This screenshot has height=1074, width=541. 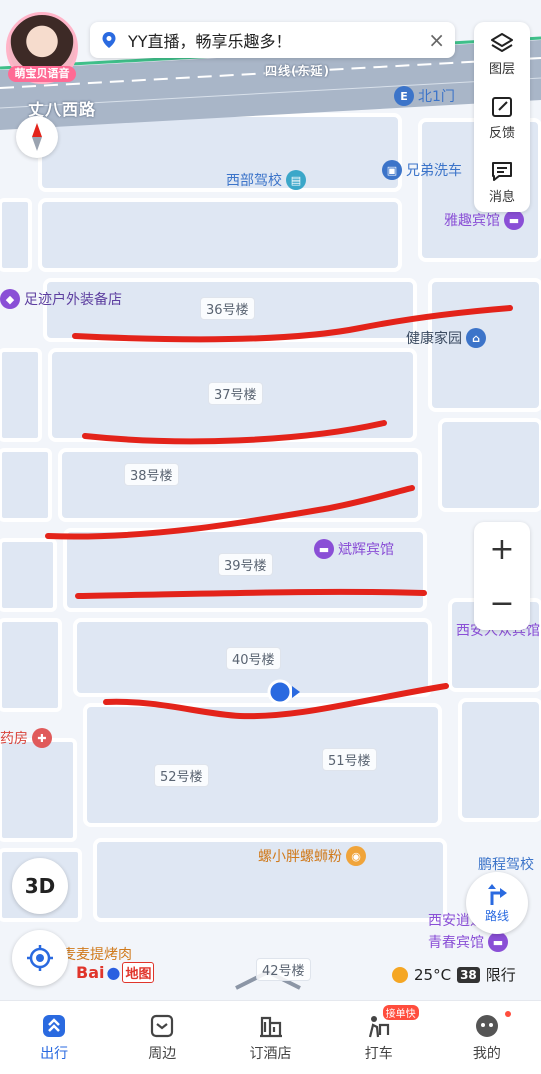 What do you see at coordinates (283, 969) in the screenshot?
I see `building-label: 42号楼` at bounding box center [283, 969].